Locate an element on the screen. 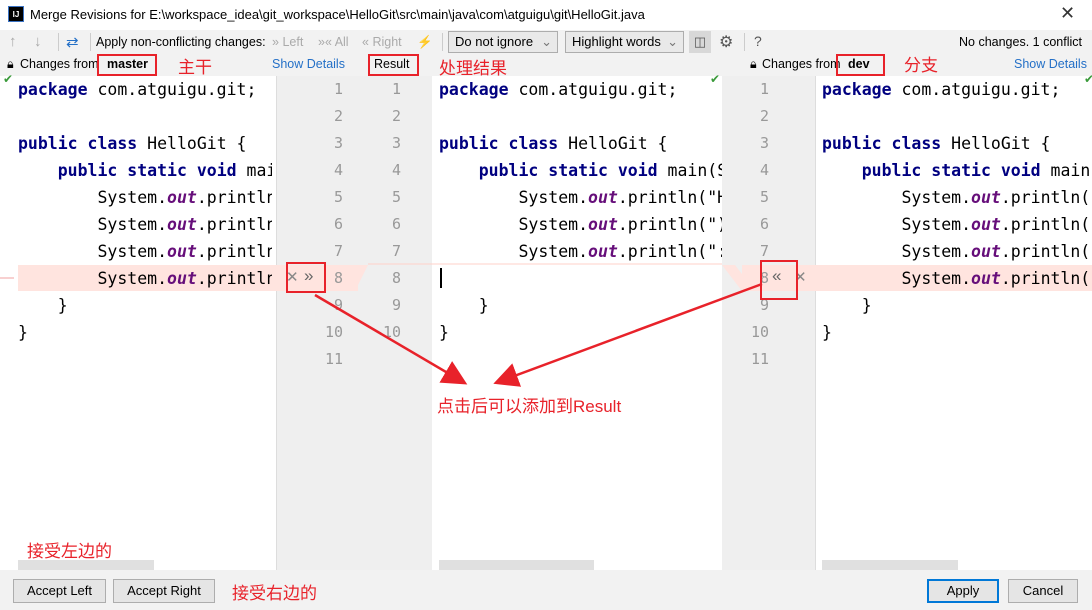  annotation-arrows is located at coordinates (381, 332).